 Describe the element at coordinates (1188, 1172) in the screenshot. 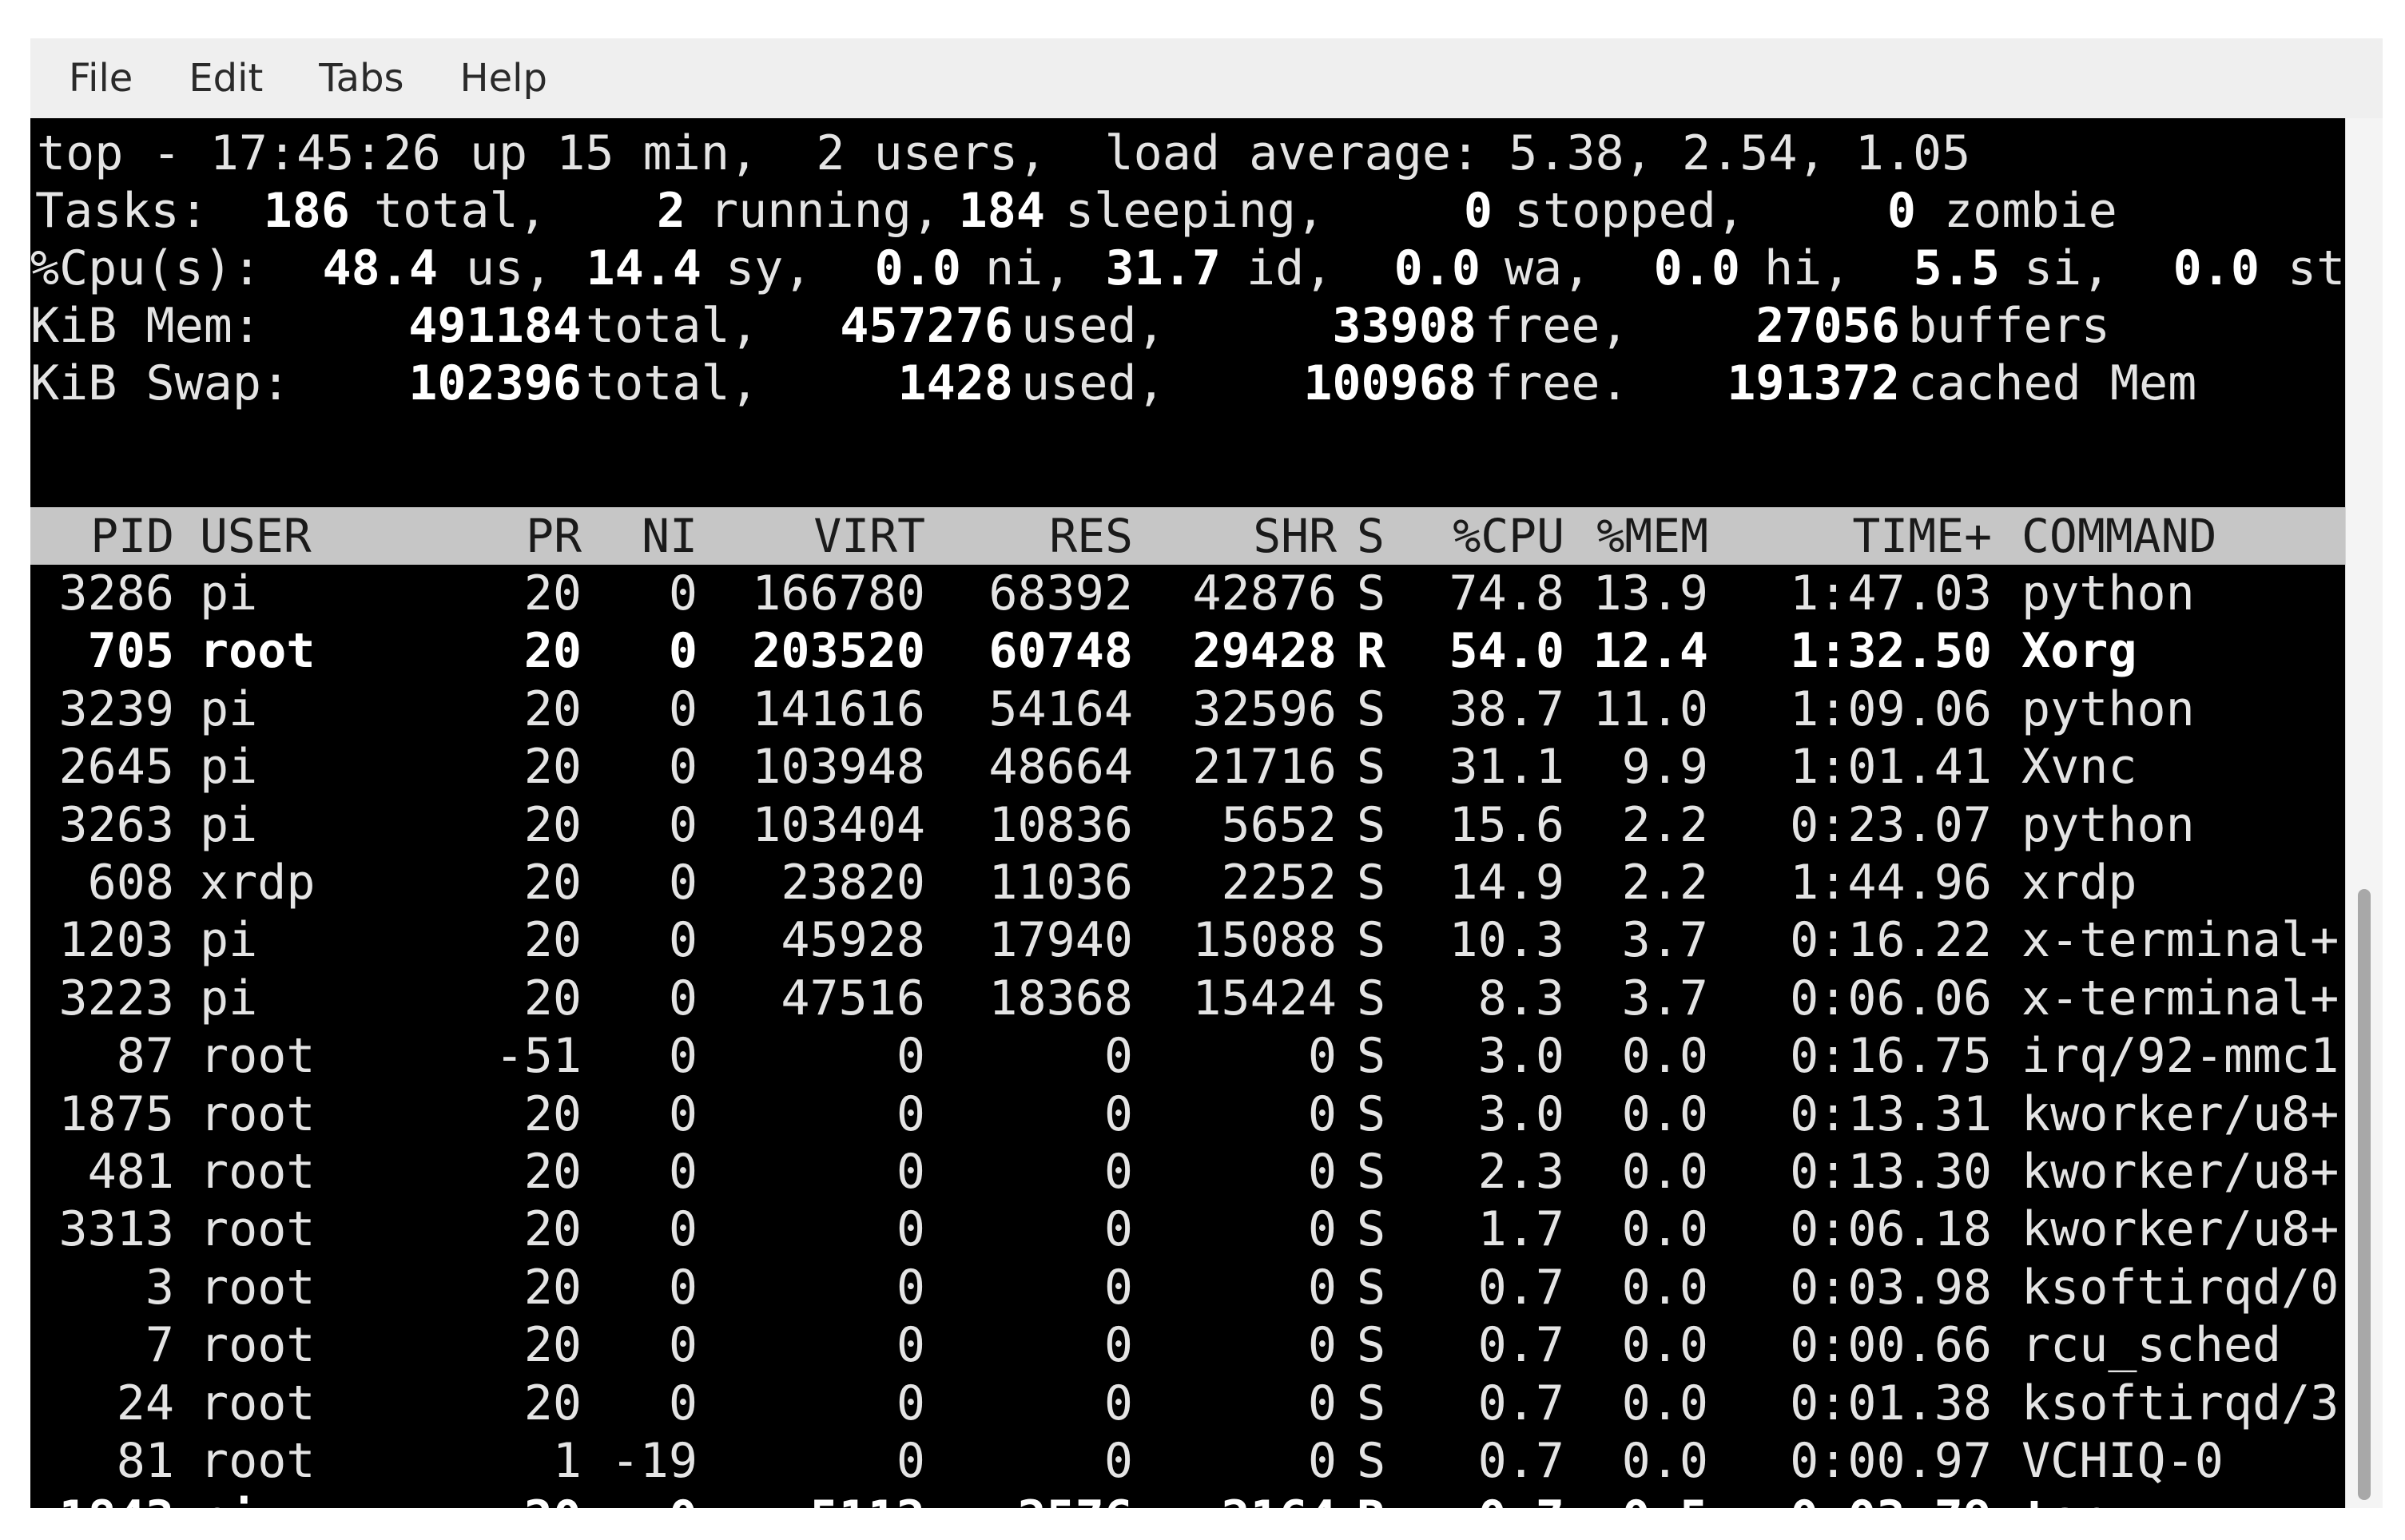

I see `table-row: 481 root 20 0 0 0 0 S 2.3 0.0 0:13.30 kworker/u8+` at that location.